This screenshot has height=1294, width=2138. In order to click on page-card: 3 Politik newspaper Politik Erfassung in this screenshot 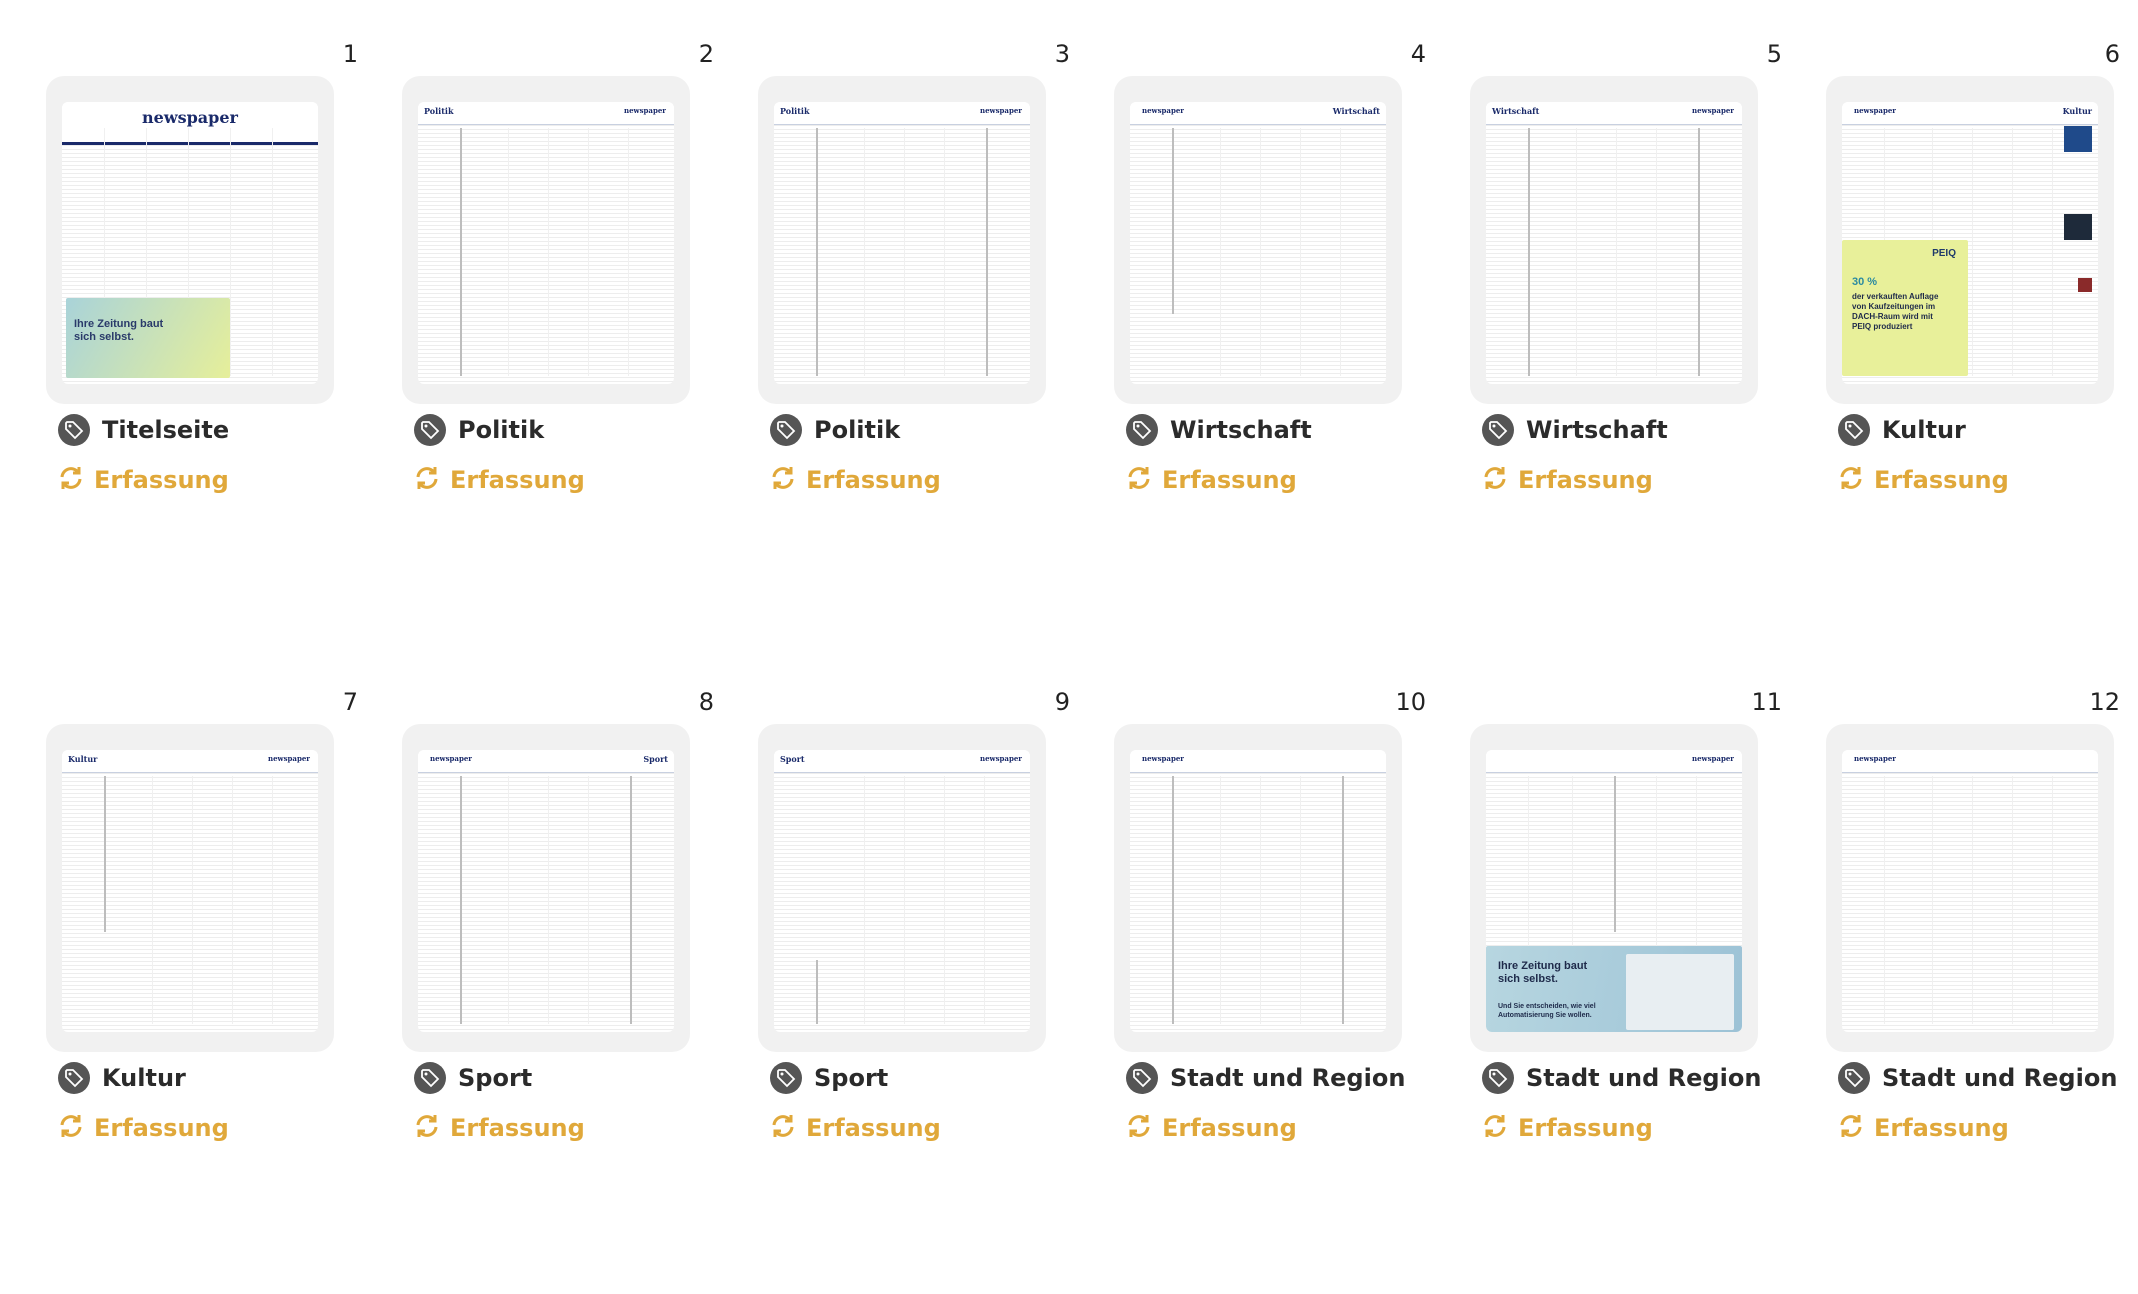, I will do `click(918, 332)`.